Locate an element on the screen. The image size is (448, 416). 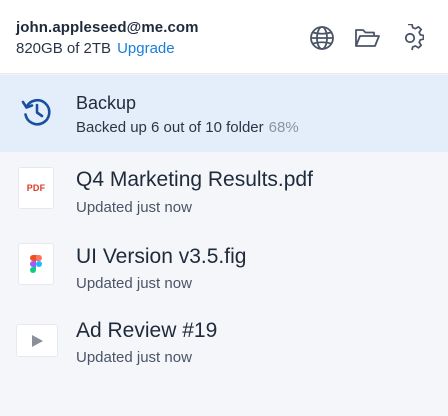
globe-icon is located at coordinates (322, 38).